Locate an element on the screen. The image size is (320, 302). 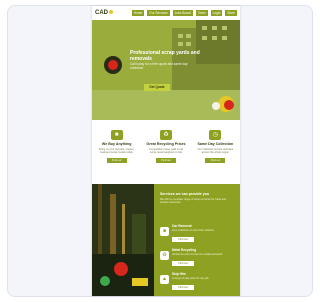
service-text: Free collection of end of life vehicles. is located at coordinates (193, 230).